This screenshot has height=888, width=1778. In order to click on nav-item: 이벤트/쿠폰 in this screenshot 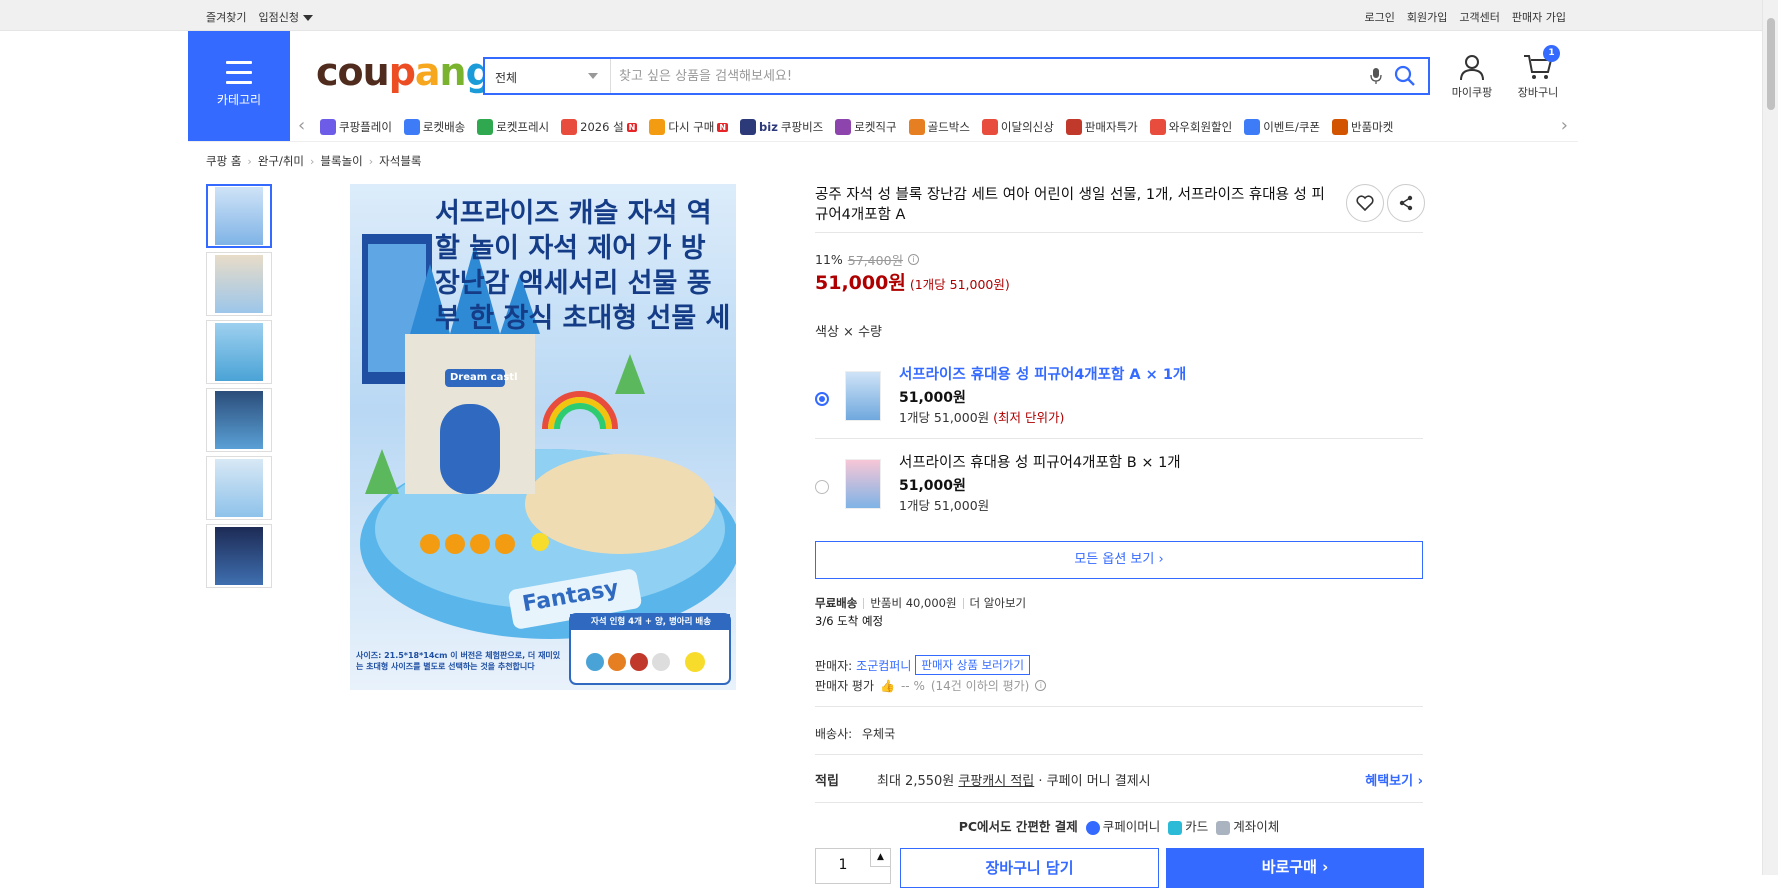, I will do `click(1282, 127)`.